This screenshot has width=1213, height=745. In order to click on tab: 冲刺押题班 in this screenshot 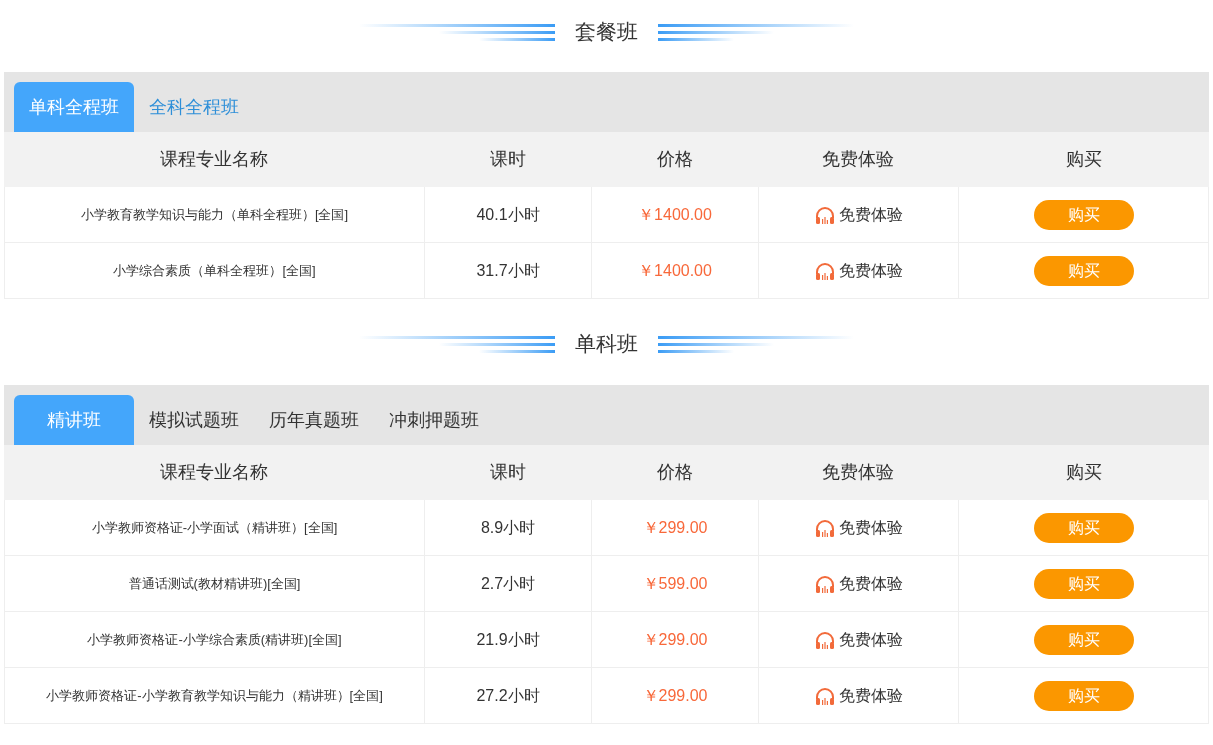, I will do `click(434, 420)`.